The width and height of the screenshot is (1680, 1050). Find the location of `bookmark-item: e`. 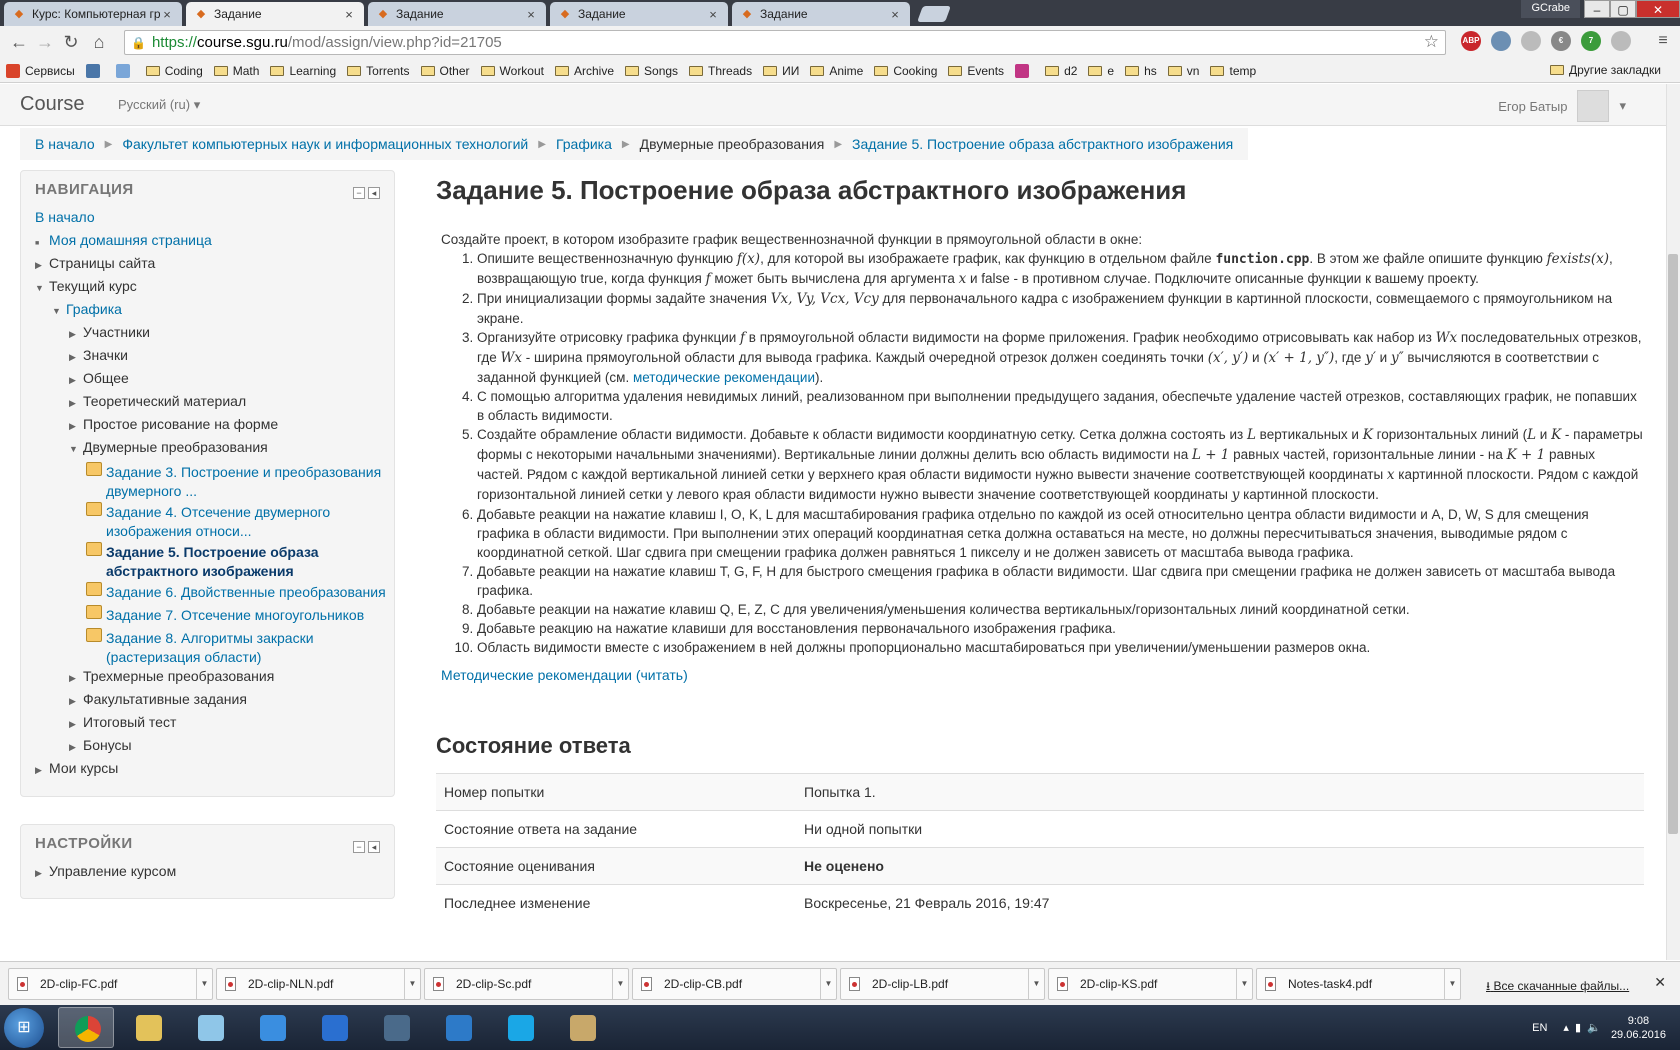

bookmark-item: e is located at coordinates (1101, 71).